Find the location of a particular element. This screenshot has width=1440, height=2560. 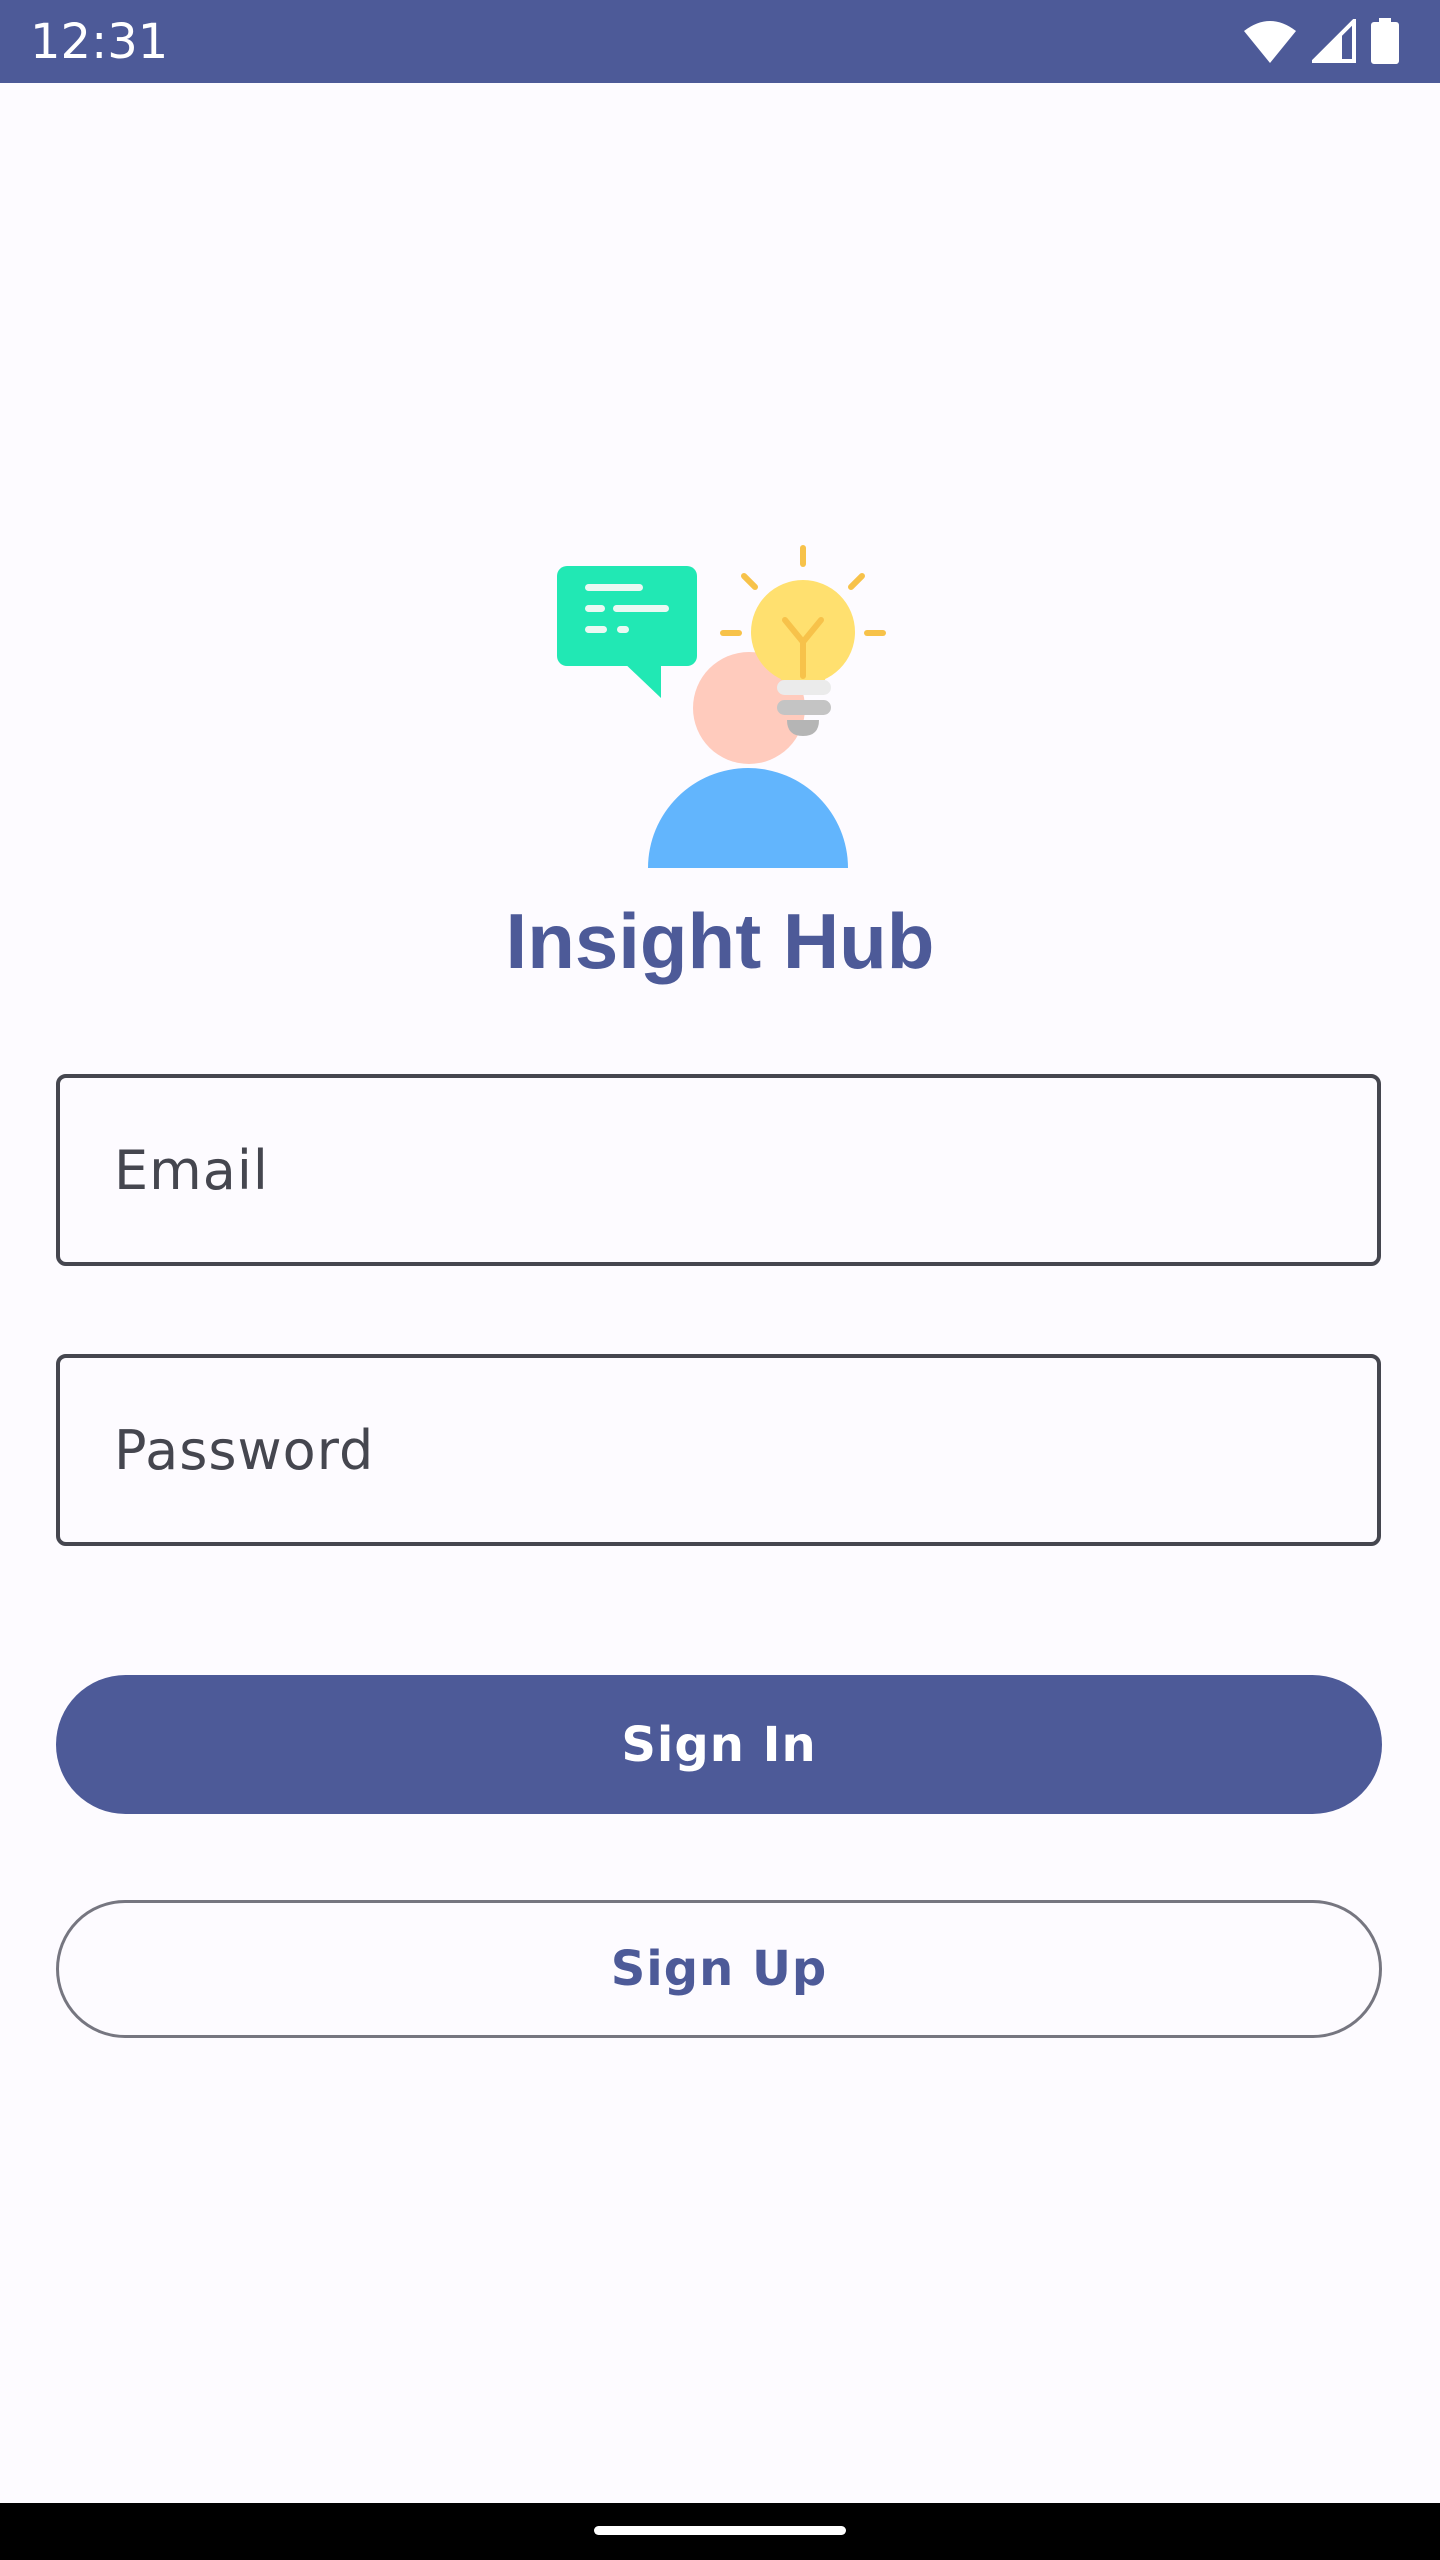

sign-in-button: Sign In is located at coordinates (719, 1744).